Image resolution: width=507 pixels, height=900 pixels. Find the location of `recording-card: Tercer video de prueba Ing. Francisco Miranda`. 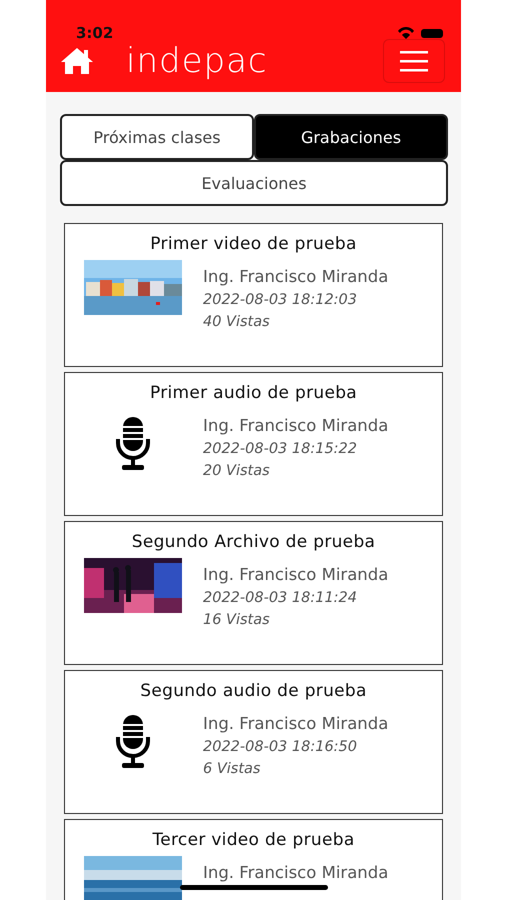

recording-card: Tercer video de prueba Ing. Francisco Miranda is located at coordinates (253, 859).